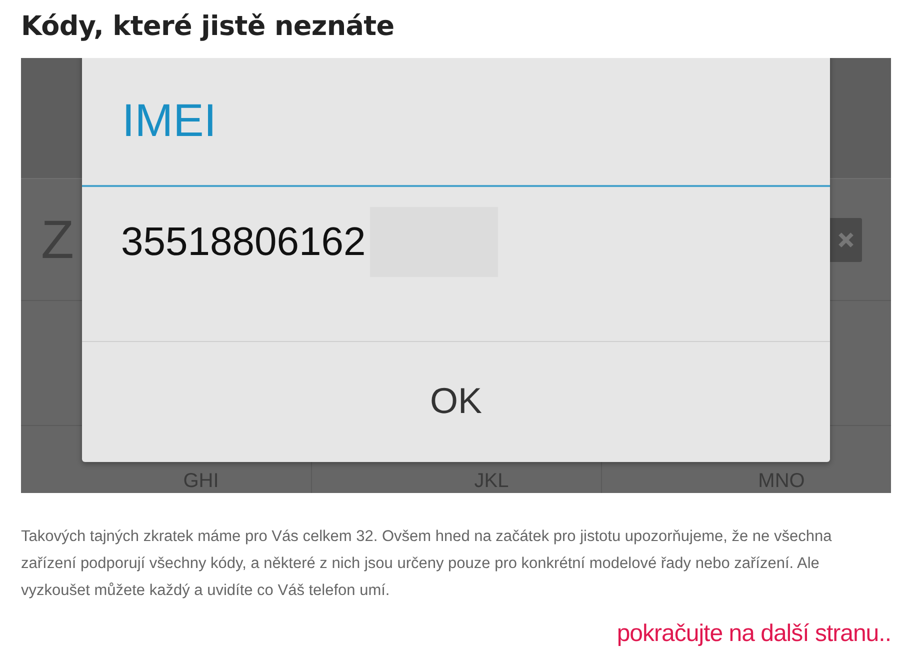 The image size is (920, 672). What do you see at coordinates (753, 634) in the screenshot?
I see `next-page-link: pokračujte na další stranu..` at bounding box center [753, 634].